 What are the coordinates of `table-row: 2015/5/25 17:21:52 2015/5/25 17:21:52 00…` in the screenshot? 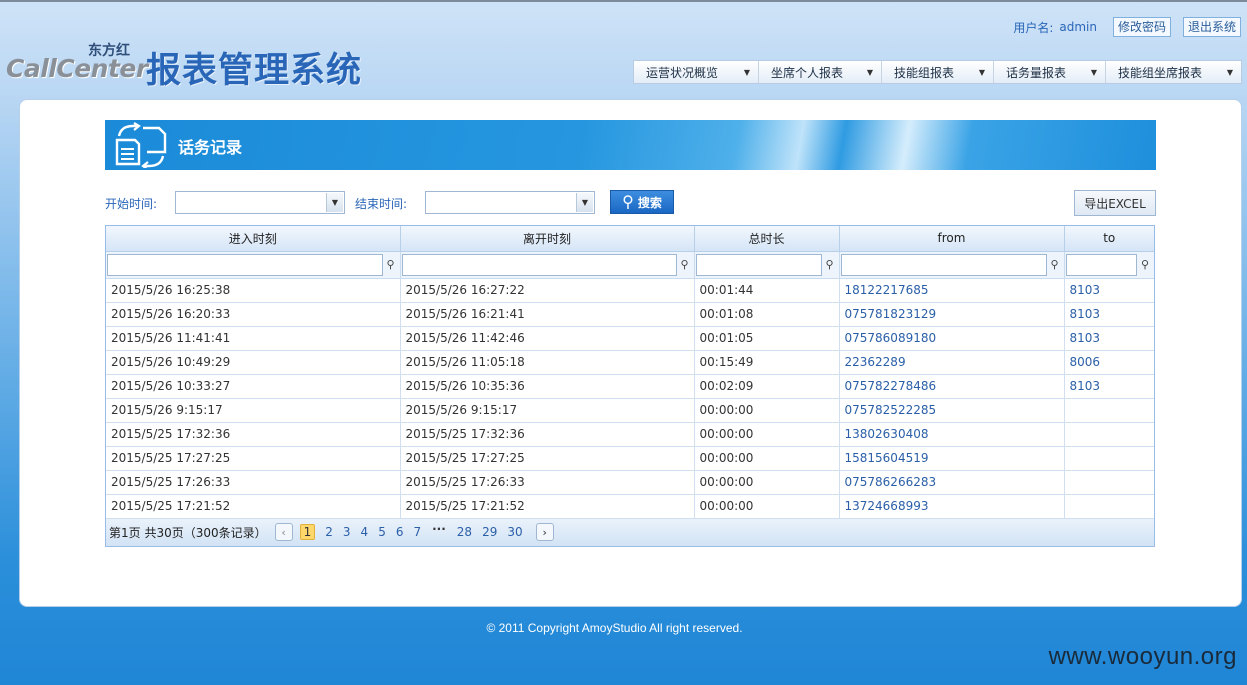 It's located at (630, 506).